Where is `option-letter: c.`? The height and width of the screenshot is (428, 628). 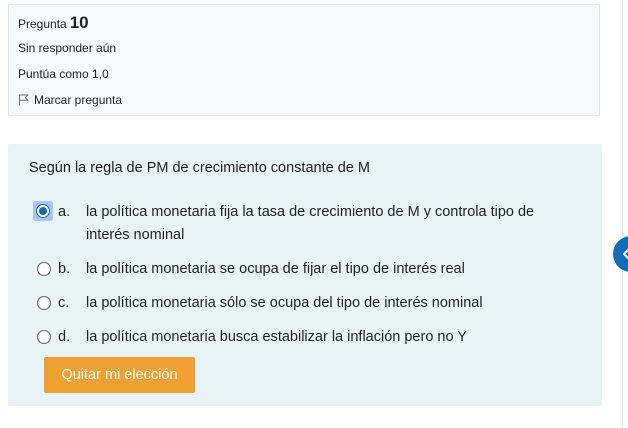 option-letter: c. is located at coordinates (64, 303).